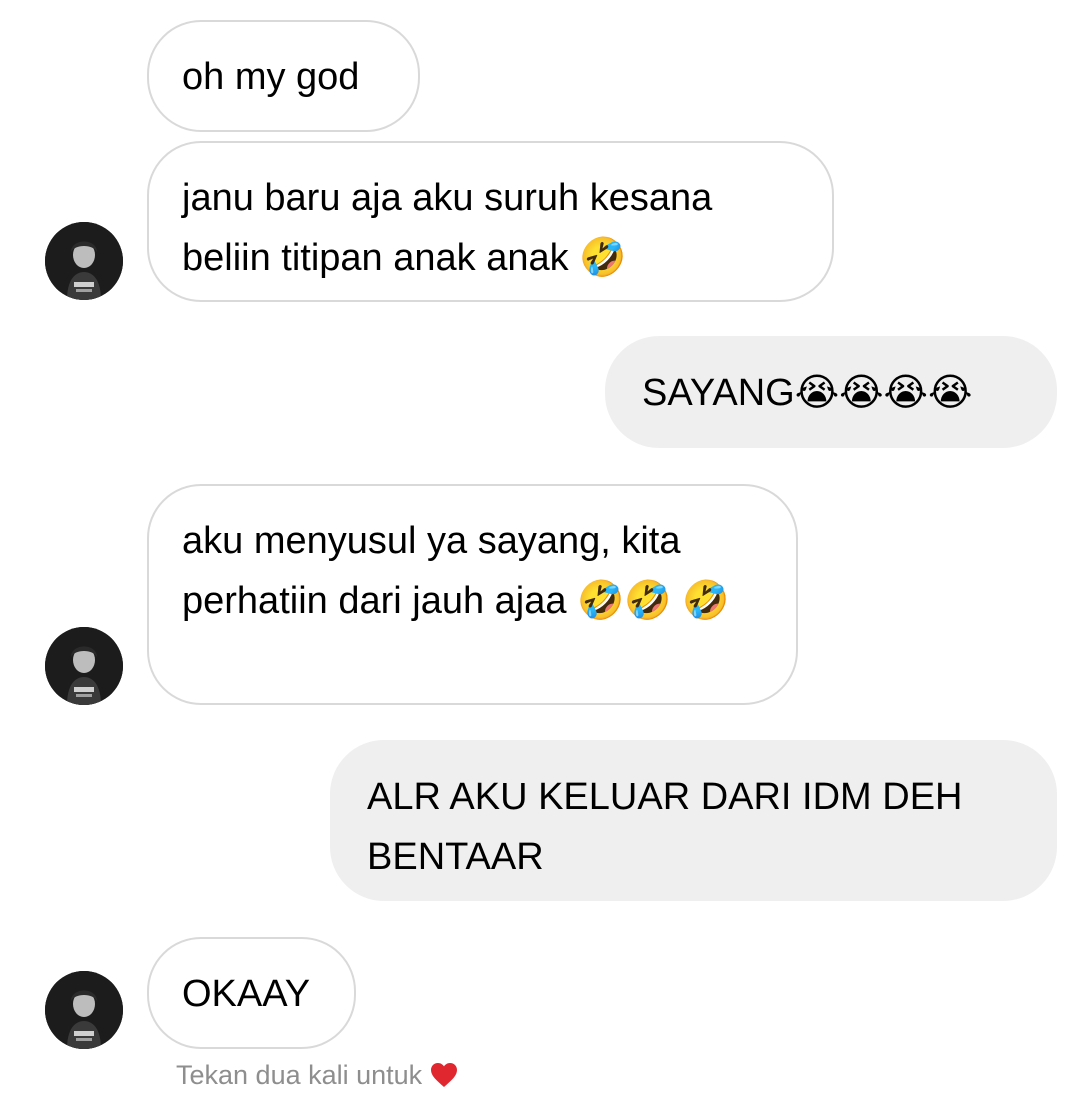 This screenshot has width=1080, height=1105. Describe the element at coordinates (271, 77) in the screenshot. I see `message-text: oh my god` at that location.